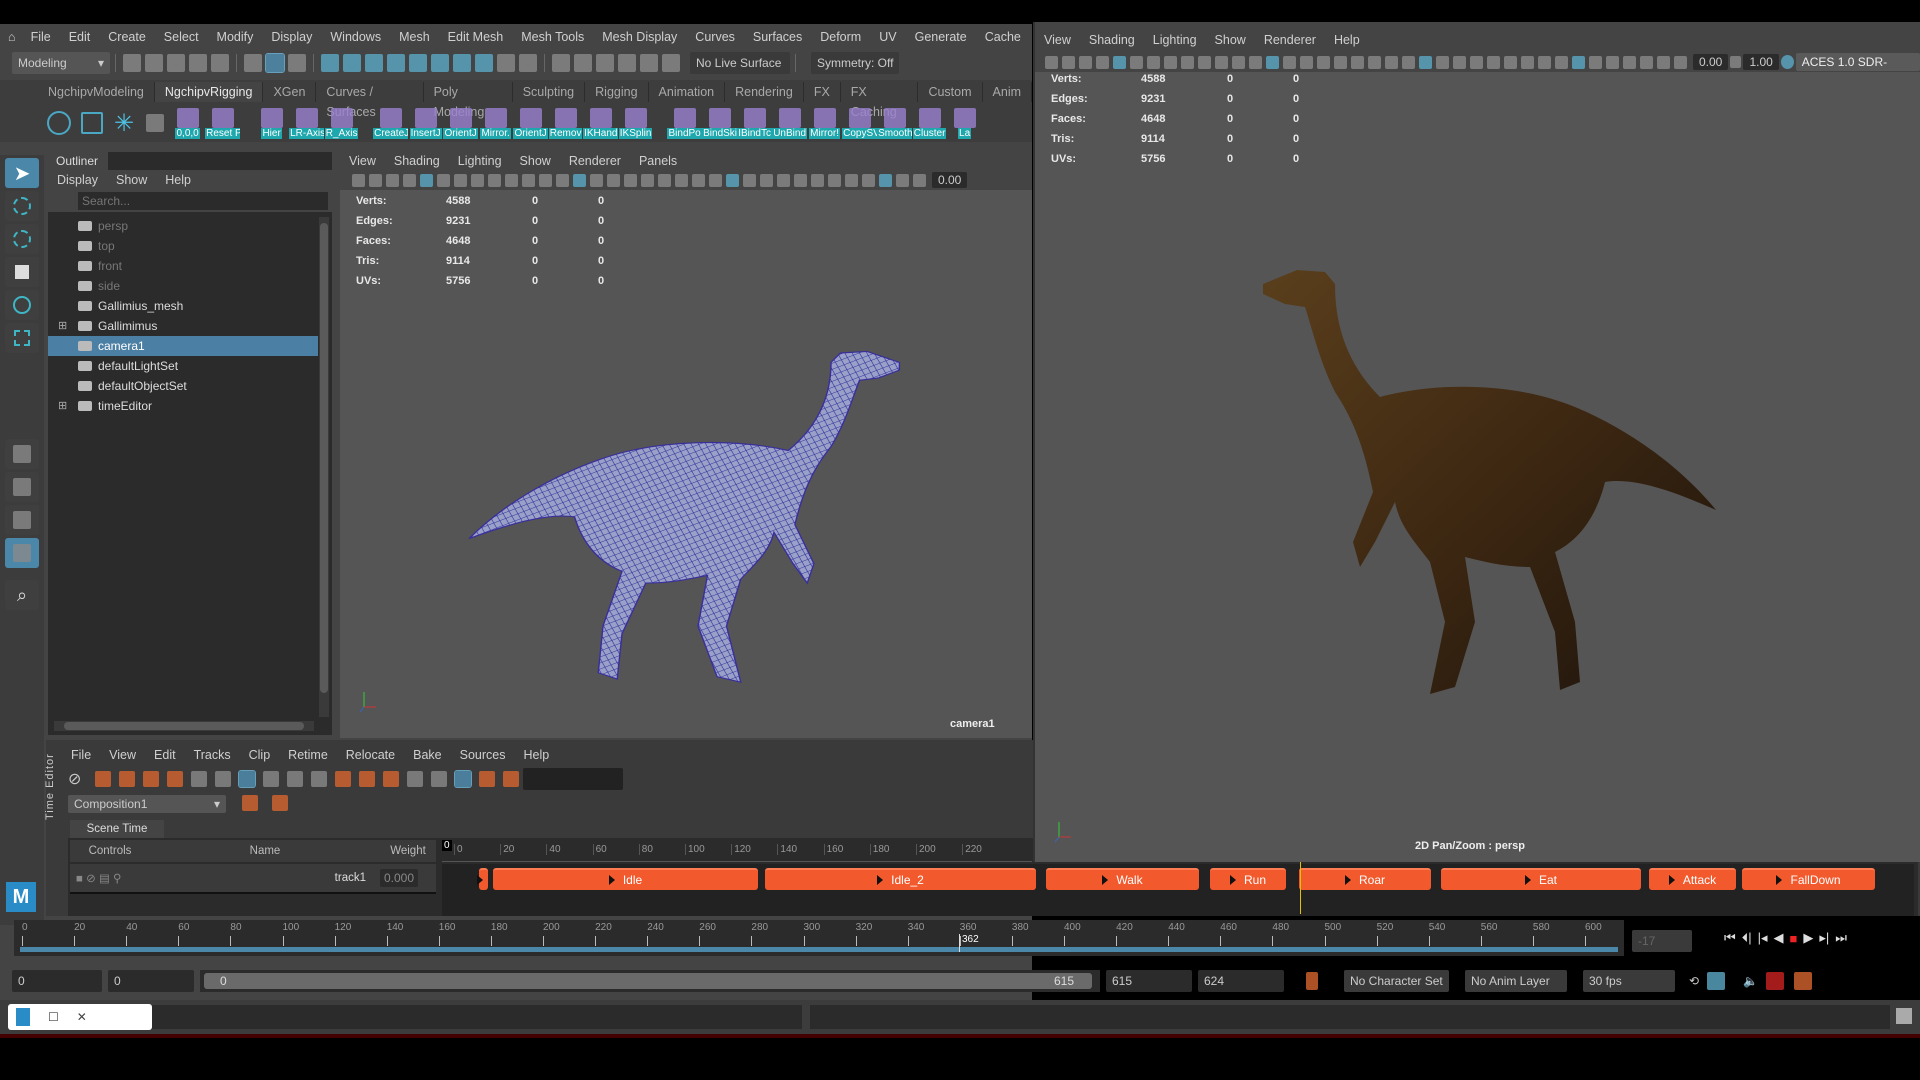 Image resolution: width=1920 pixels, height=1080 pixels. Describe the element at coordinates (900, 879) in the screenshot. I see `clip-idle-2: Idle_2` at that location.